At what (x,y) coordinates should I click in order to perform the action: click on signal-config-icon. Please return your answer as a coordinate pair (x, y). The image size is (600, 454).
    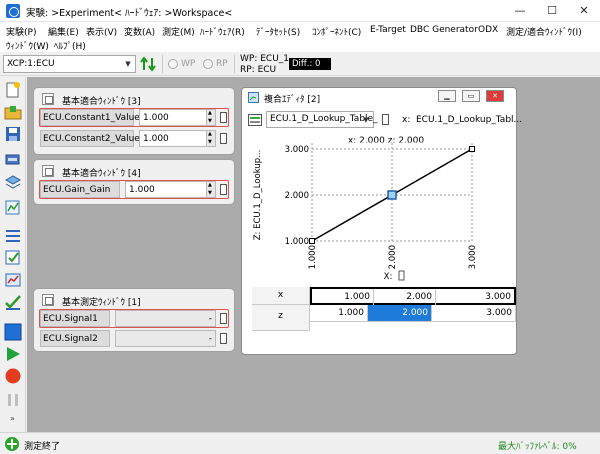
    Looking at the image, I should click on (13, 208).